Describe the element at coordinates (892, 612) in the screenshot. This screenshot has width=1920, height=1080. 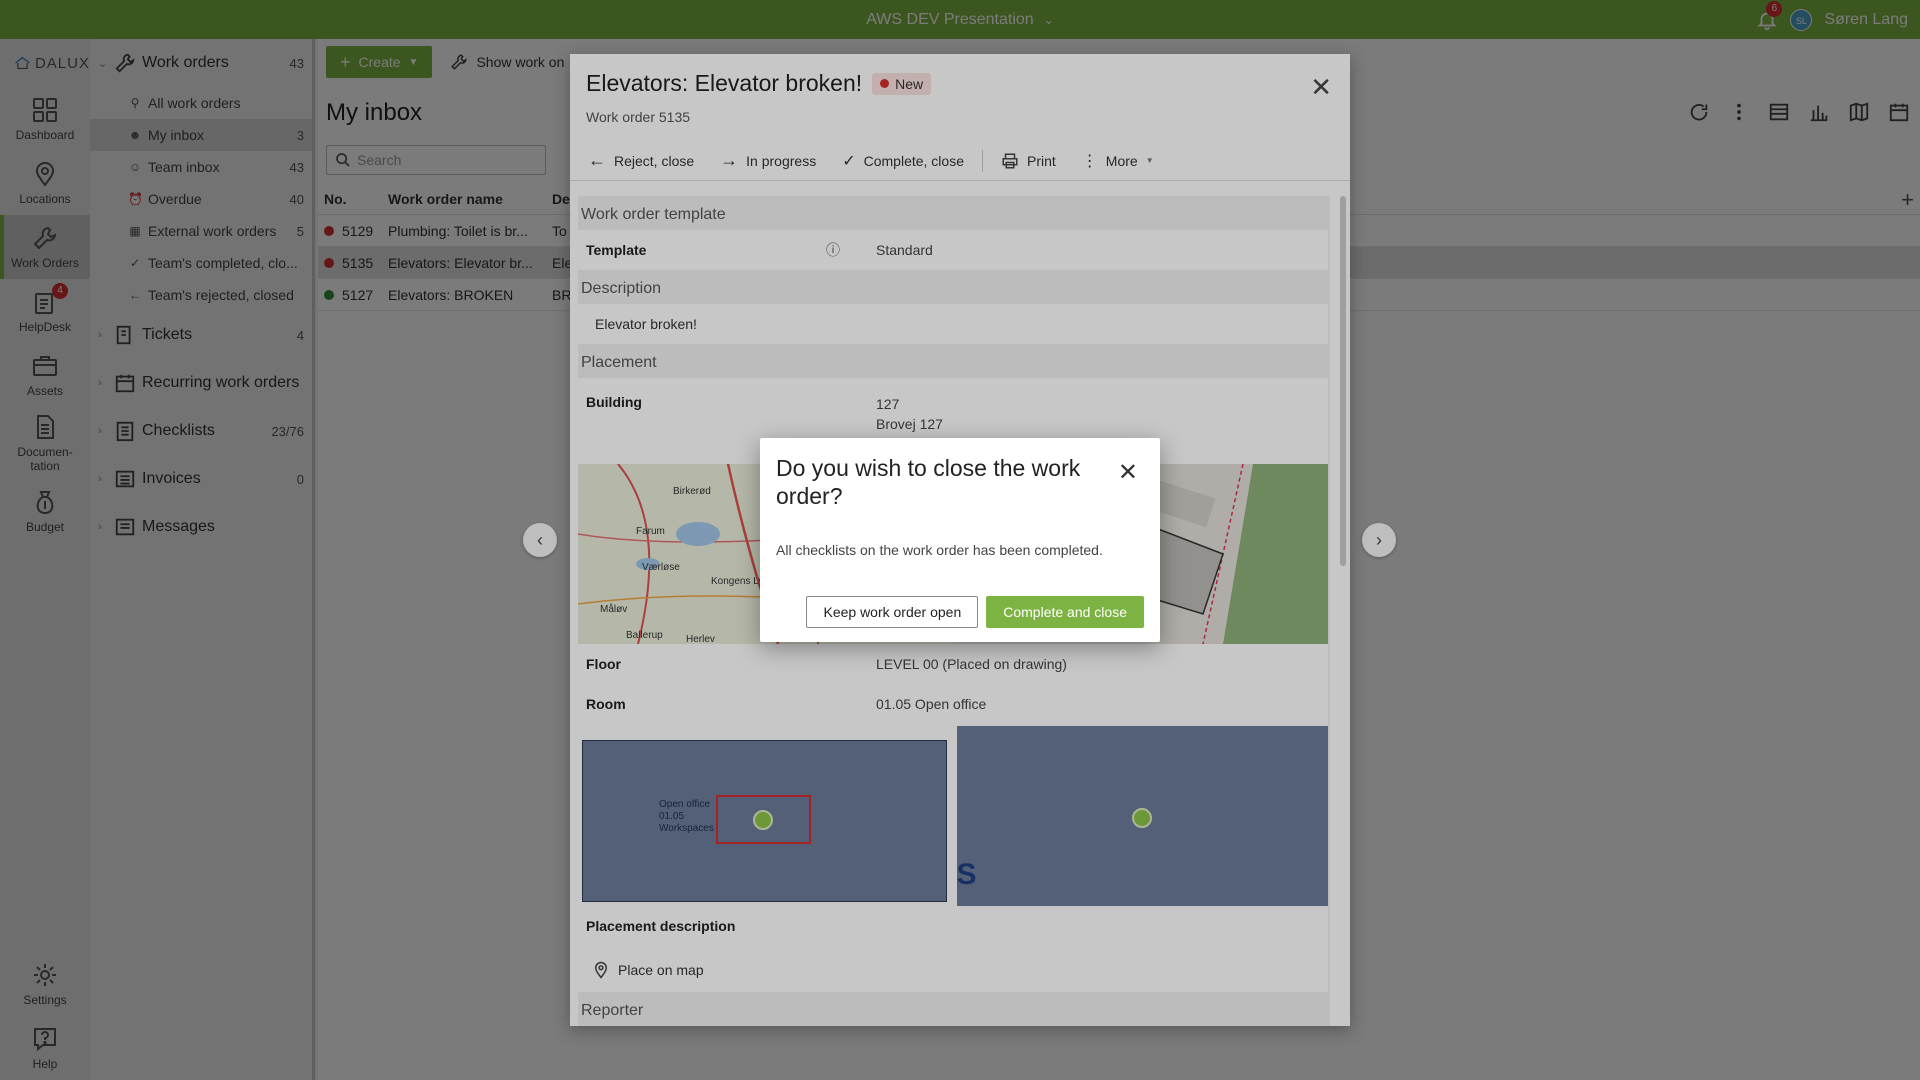
I see `keep-open-button: Keep work order open` at that location.